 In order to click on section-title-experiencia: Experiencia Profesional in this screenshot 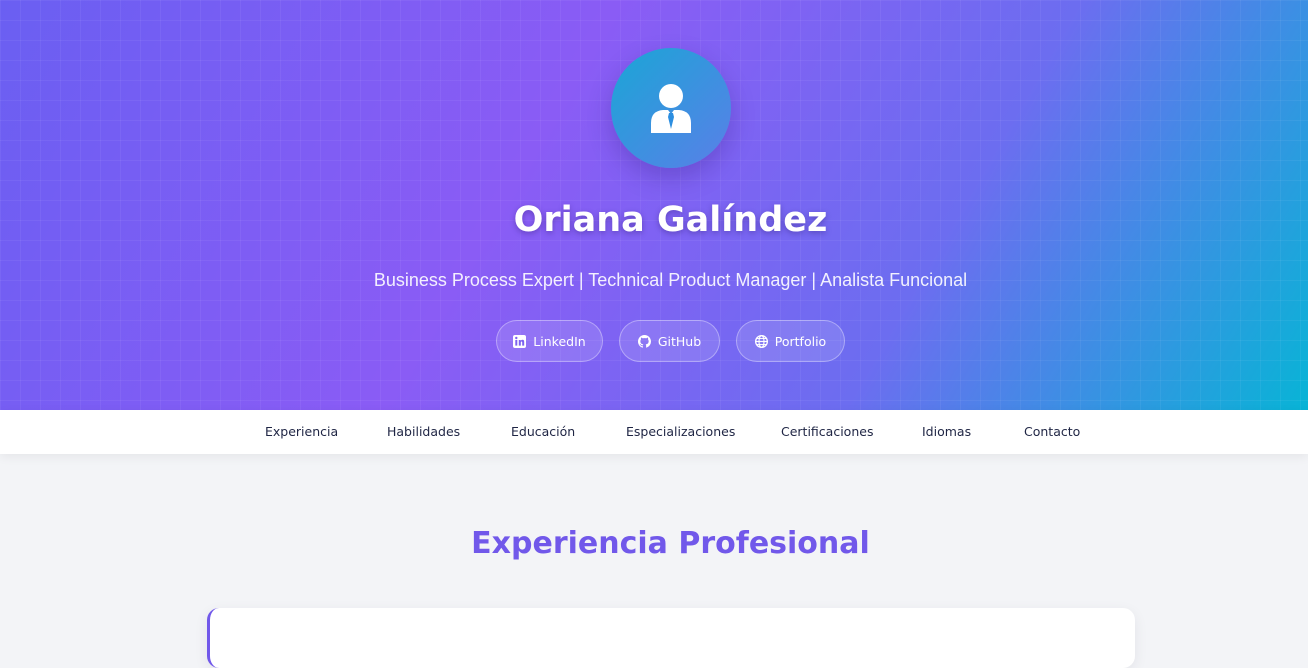, I will do `click(670, 543)`.